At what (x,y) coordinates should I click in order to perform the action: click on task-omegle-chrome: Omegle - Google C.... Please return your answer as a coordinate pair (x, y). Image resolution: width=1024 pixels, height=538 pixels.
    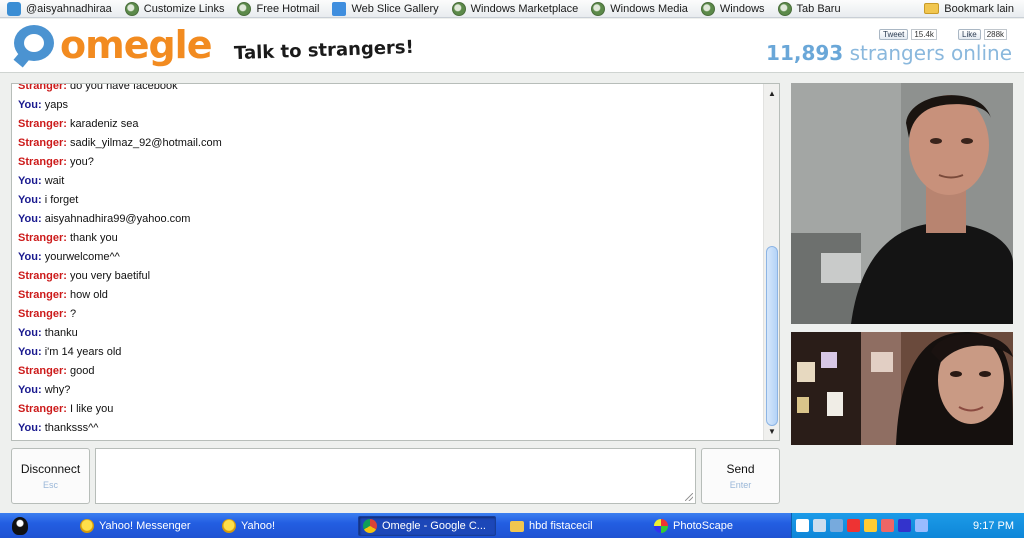
    Looking at the image, I should click on (427, 526).